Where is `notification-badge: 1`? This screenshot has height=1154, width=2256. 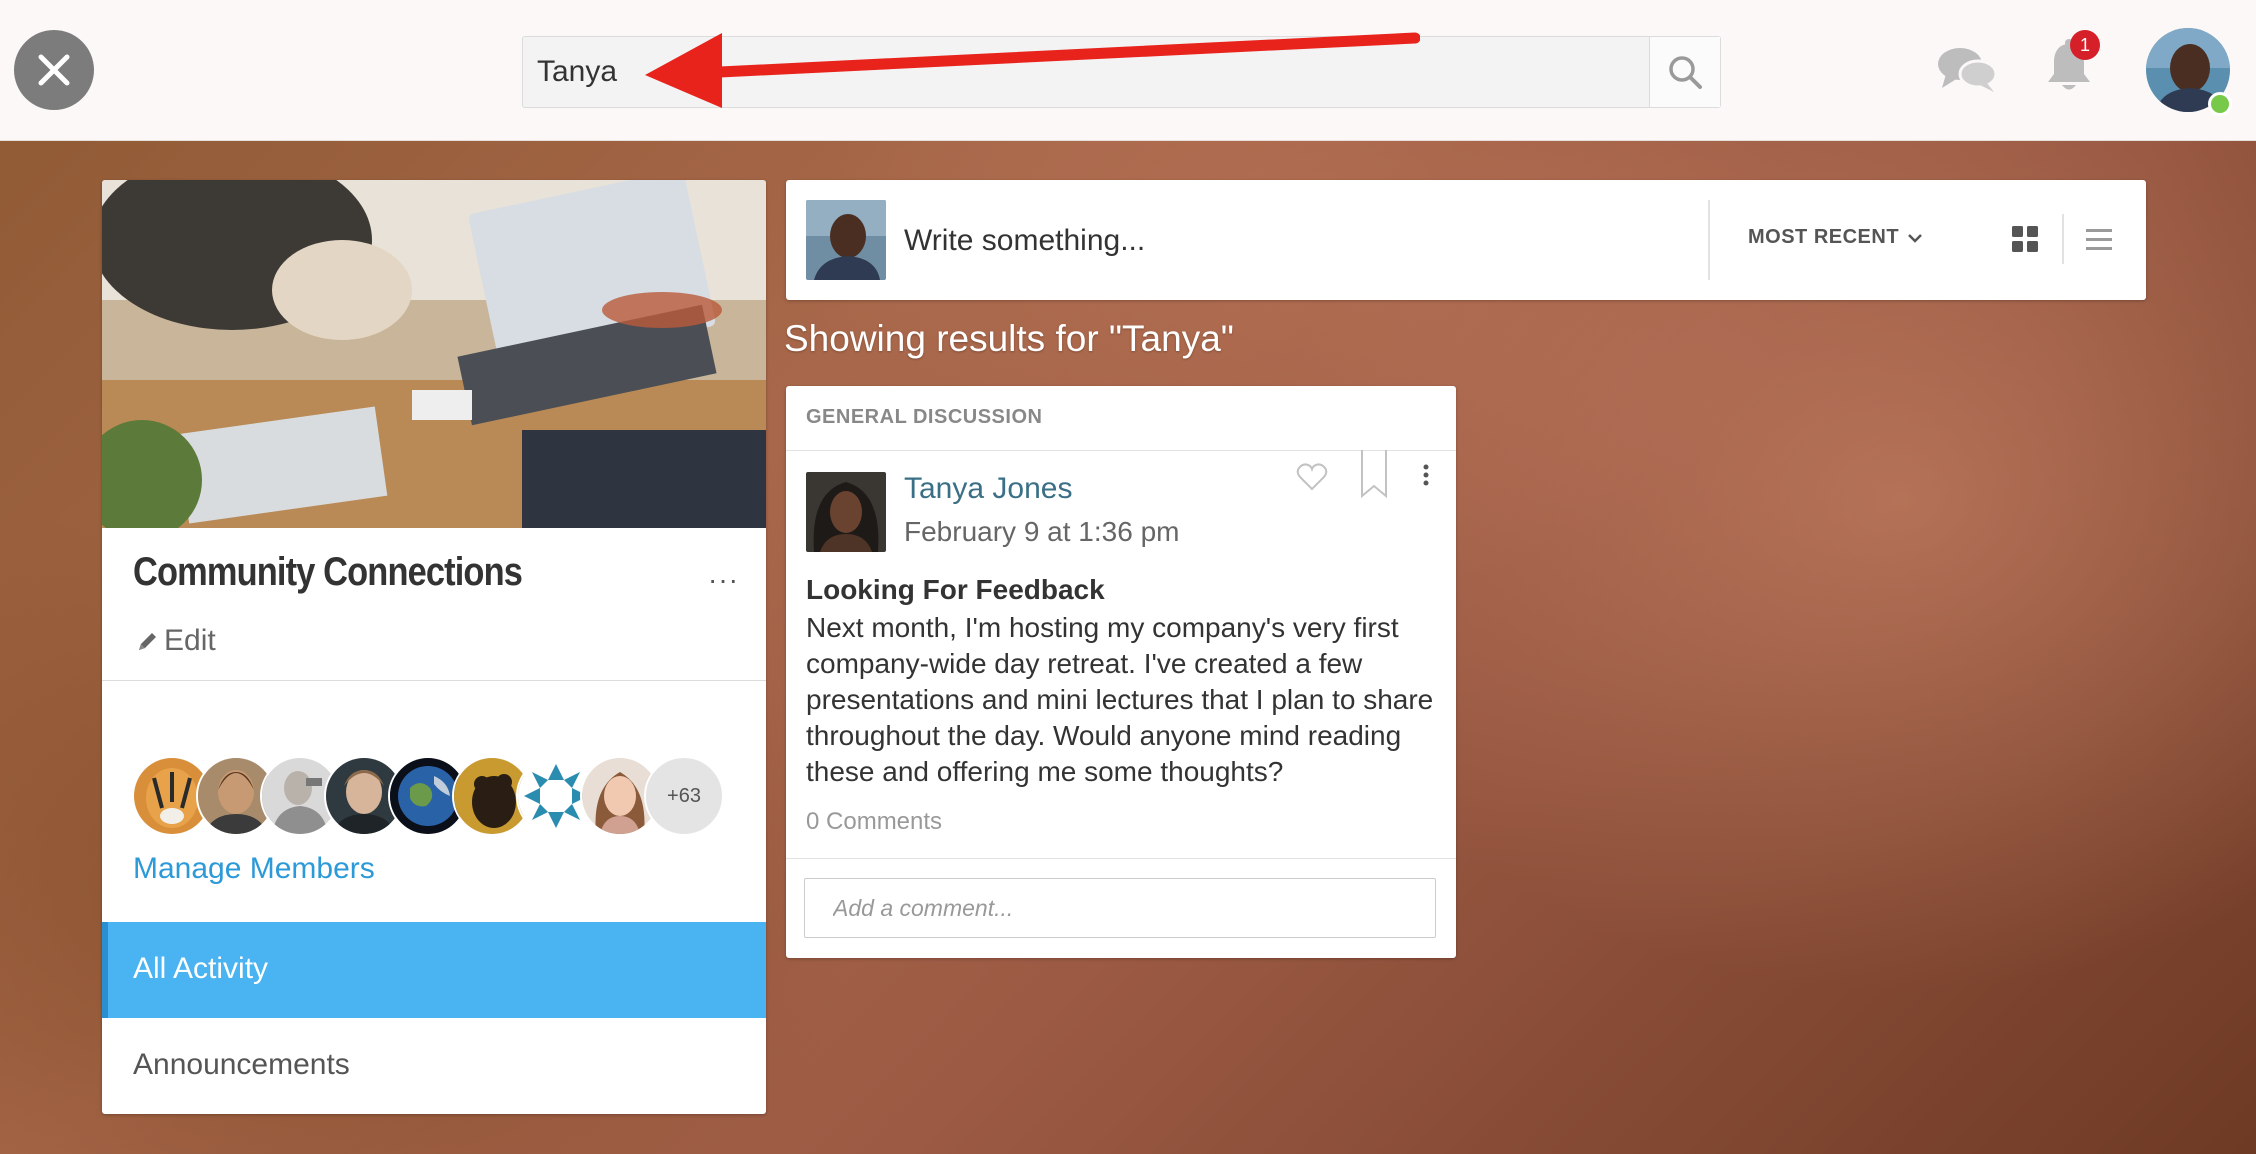 notification-badge: 1 is located at coordinates (2085, 45).